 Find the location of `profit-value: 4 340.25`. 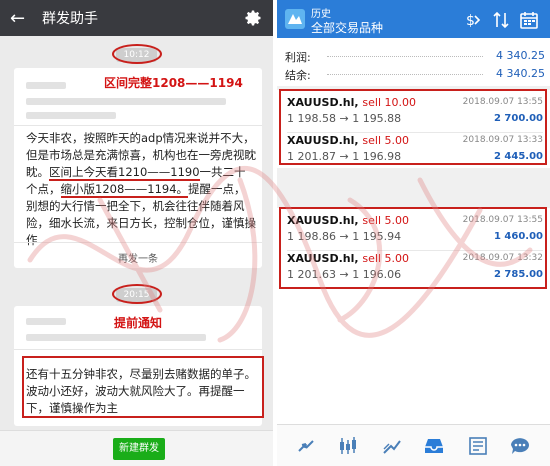

profit-value: 4 340.25 is located at coordinates (520, 55).